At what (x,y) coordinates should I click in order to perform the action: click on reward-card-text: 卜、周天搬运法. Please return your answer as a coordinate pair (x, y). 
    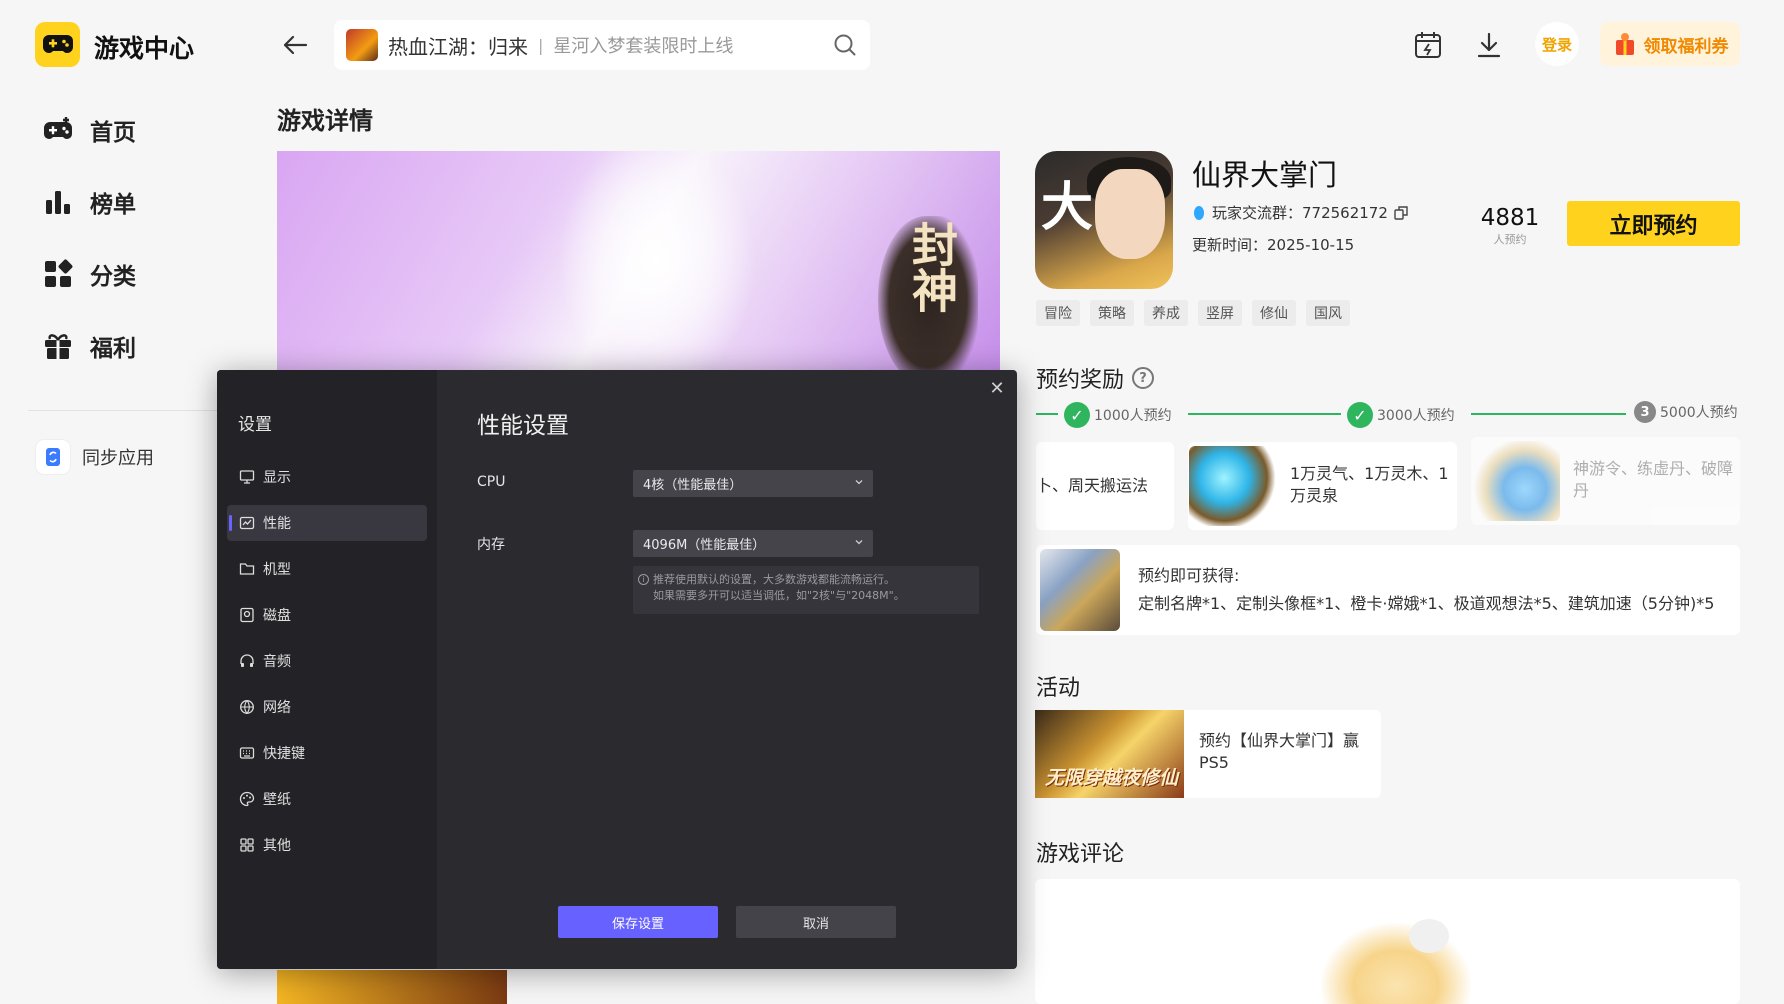
    Looking at the image, I should click on (1092, 485).